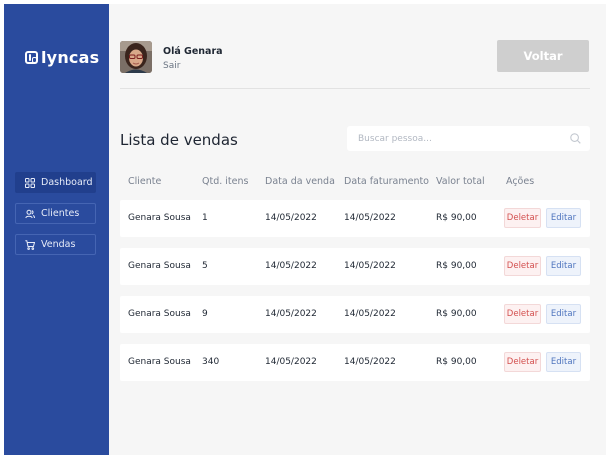 This screenshot has height=461, width=610. I want to click on sidebar-item-label: Dashboard, so click(67, 182).